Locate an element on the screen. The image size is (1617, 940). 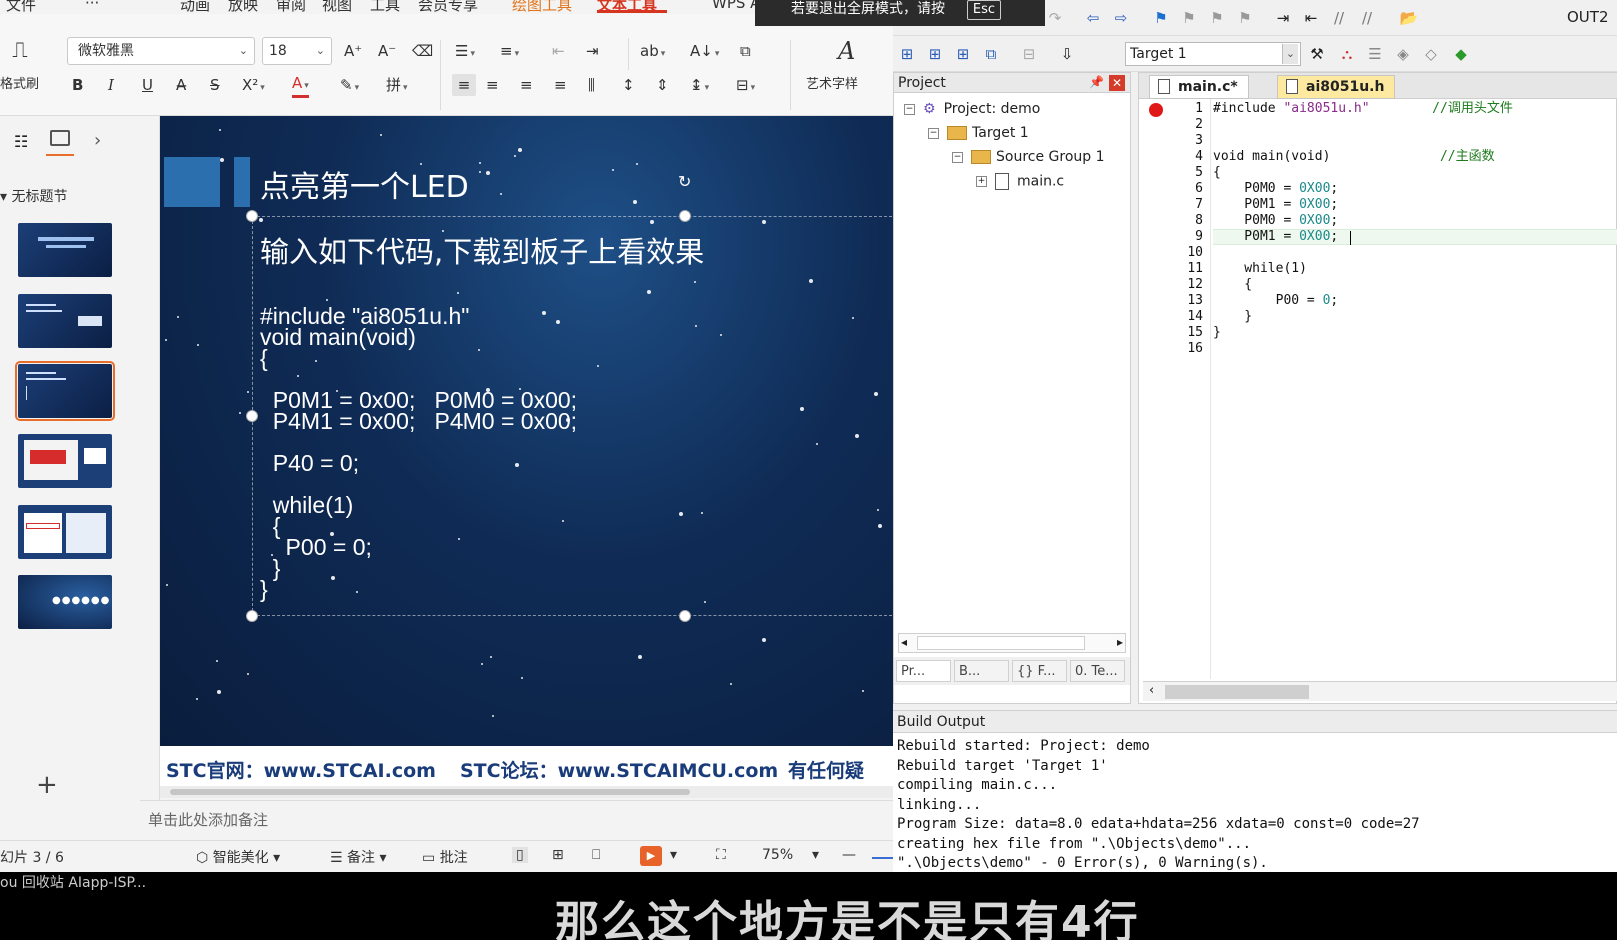
tab-ai8051u-h: ai8051u.h is located at coordinates (1336, 87).